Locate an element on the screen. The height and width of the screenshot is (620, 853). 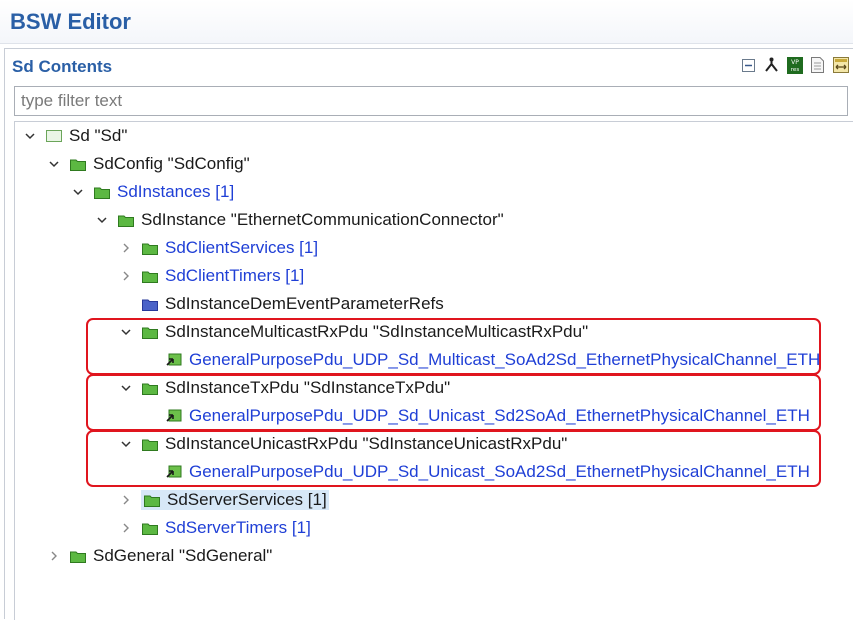
tree-item-label: SdClientTimers [1] is located at coordinates (235, 275).